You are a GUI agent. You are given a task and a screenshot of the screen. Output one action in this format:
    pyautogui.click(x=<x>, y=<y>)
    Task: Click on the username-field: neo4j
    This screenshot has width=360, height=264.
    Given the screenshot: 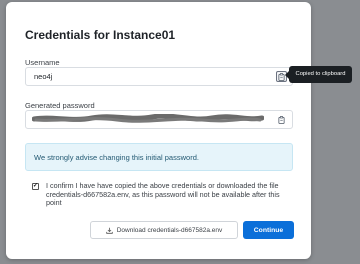 What is the action you would take?
    pyautogui.click(x=159, y=76)
    